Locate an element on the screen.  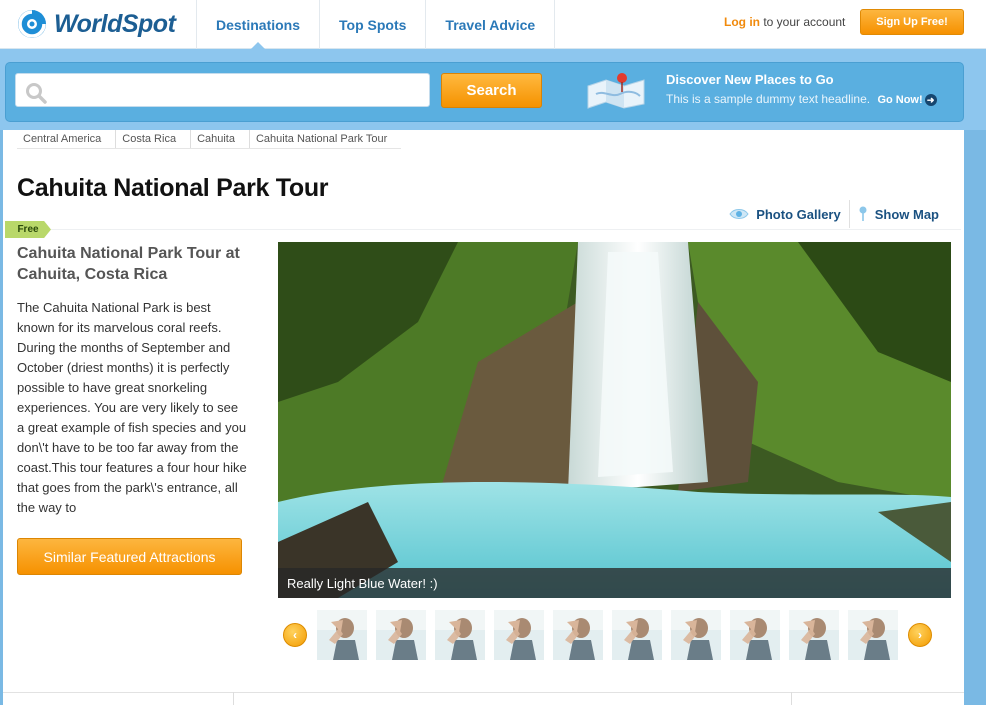
arrow-right-icon: ➜ is located at coordinates (930, 100).